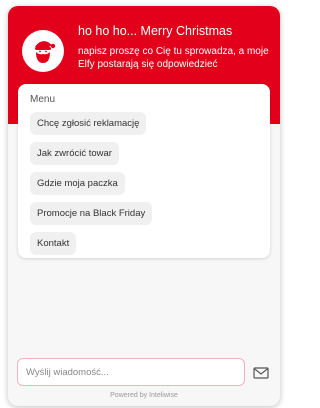  What do you see at coordinates (74, 153) in the screenshot?
I see `menu-item-zwrot: Jak zwrócić towar` at bounding box center [74, 153].